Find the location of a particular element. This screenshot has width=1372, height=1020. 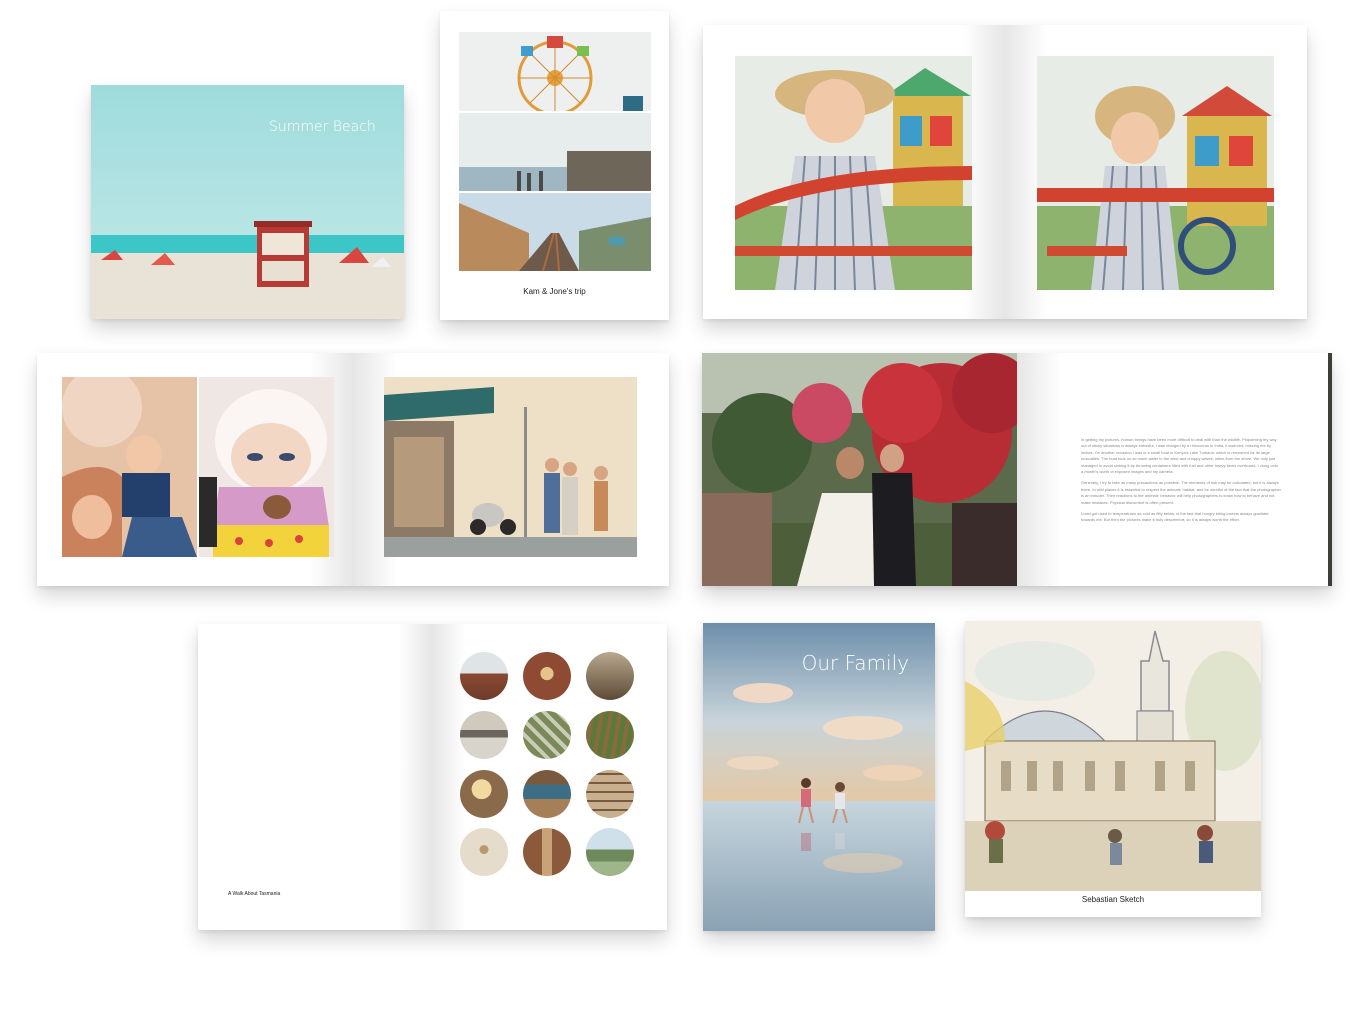

playground-spread-book is located at coordinates (1005, 172).